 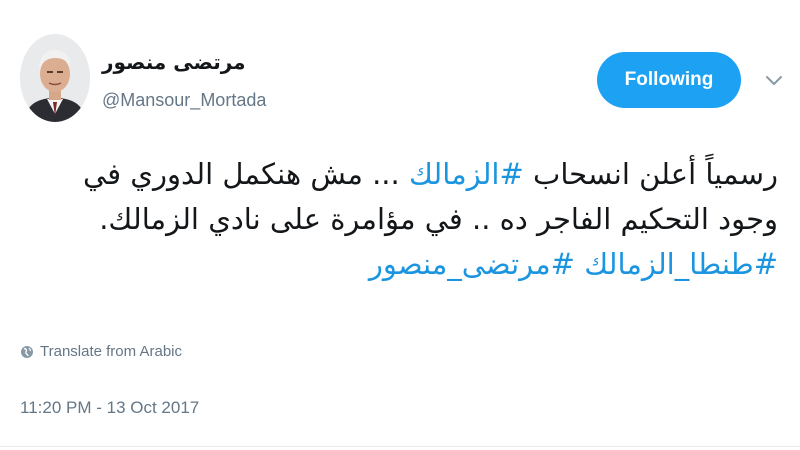 I want to click on timestamp: 11:20 PM - 13 Oct 2017, so click(x=109, y=408).